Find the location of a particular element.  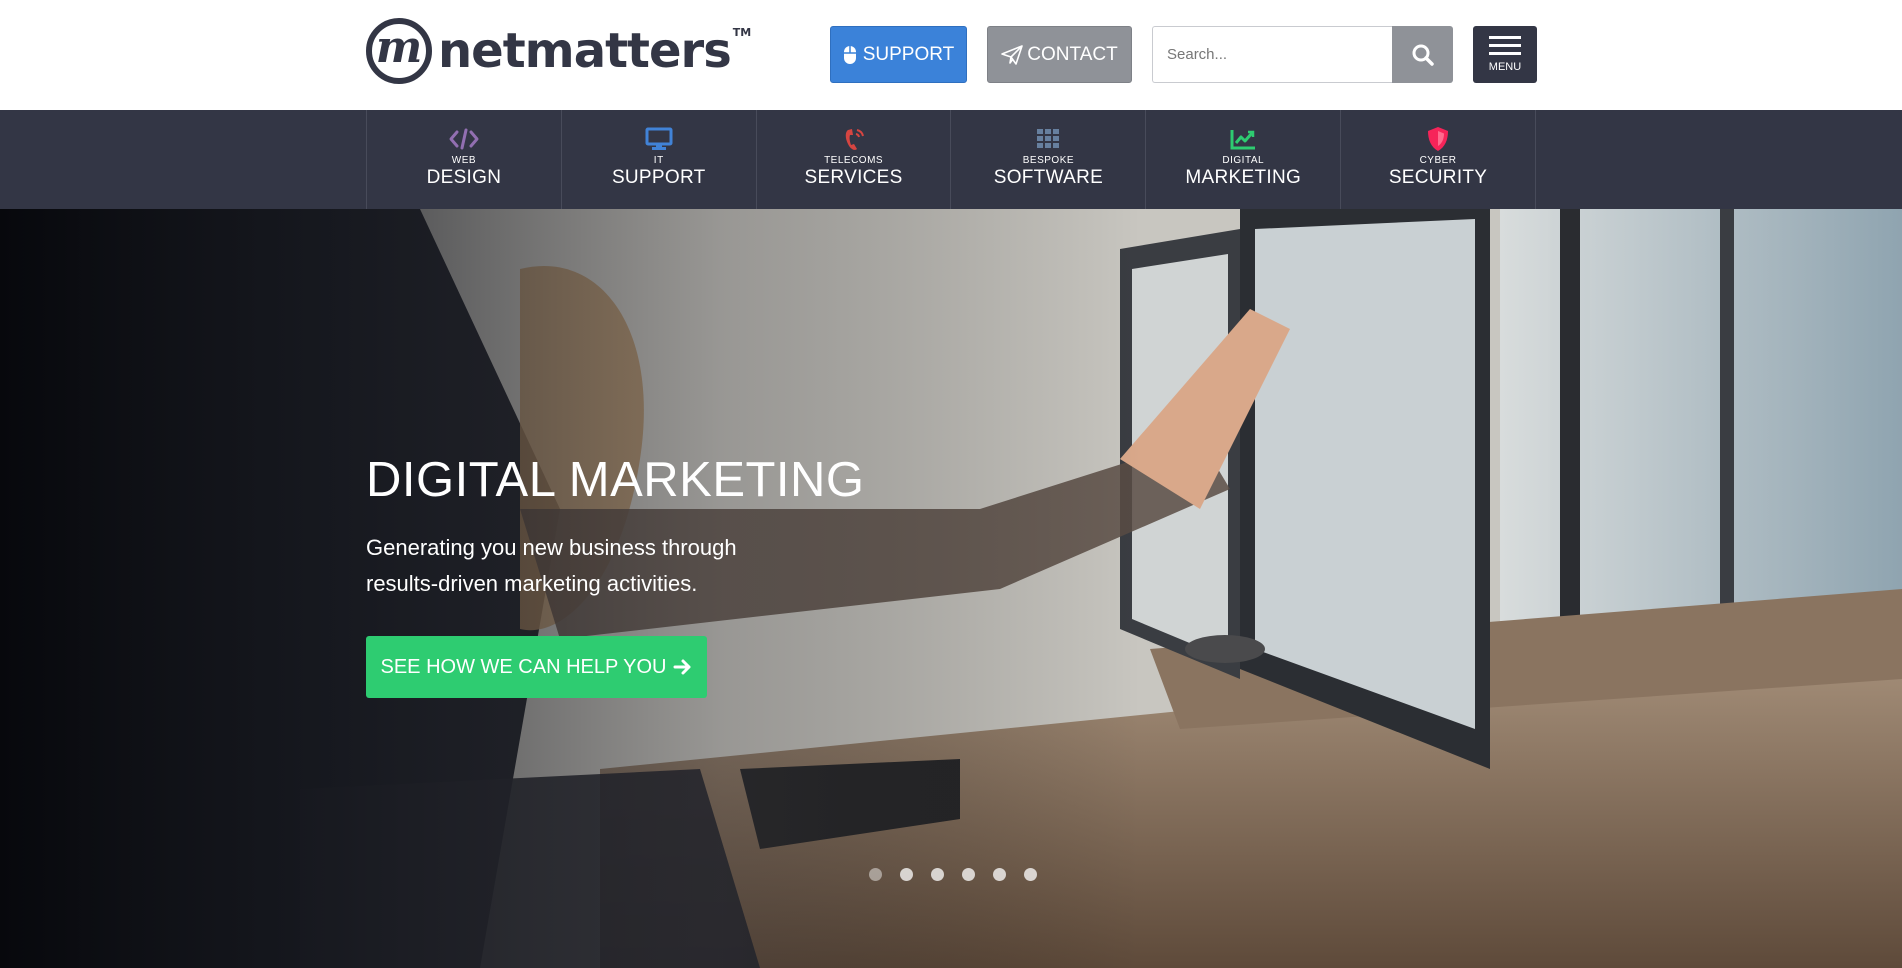

contact-label: CONTACT is located at coordinates (1072, 54).